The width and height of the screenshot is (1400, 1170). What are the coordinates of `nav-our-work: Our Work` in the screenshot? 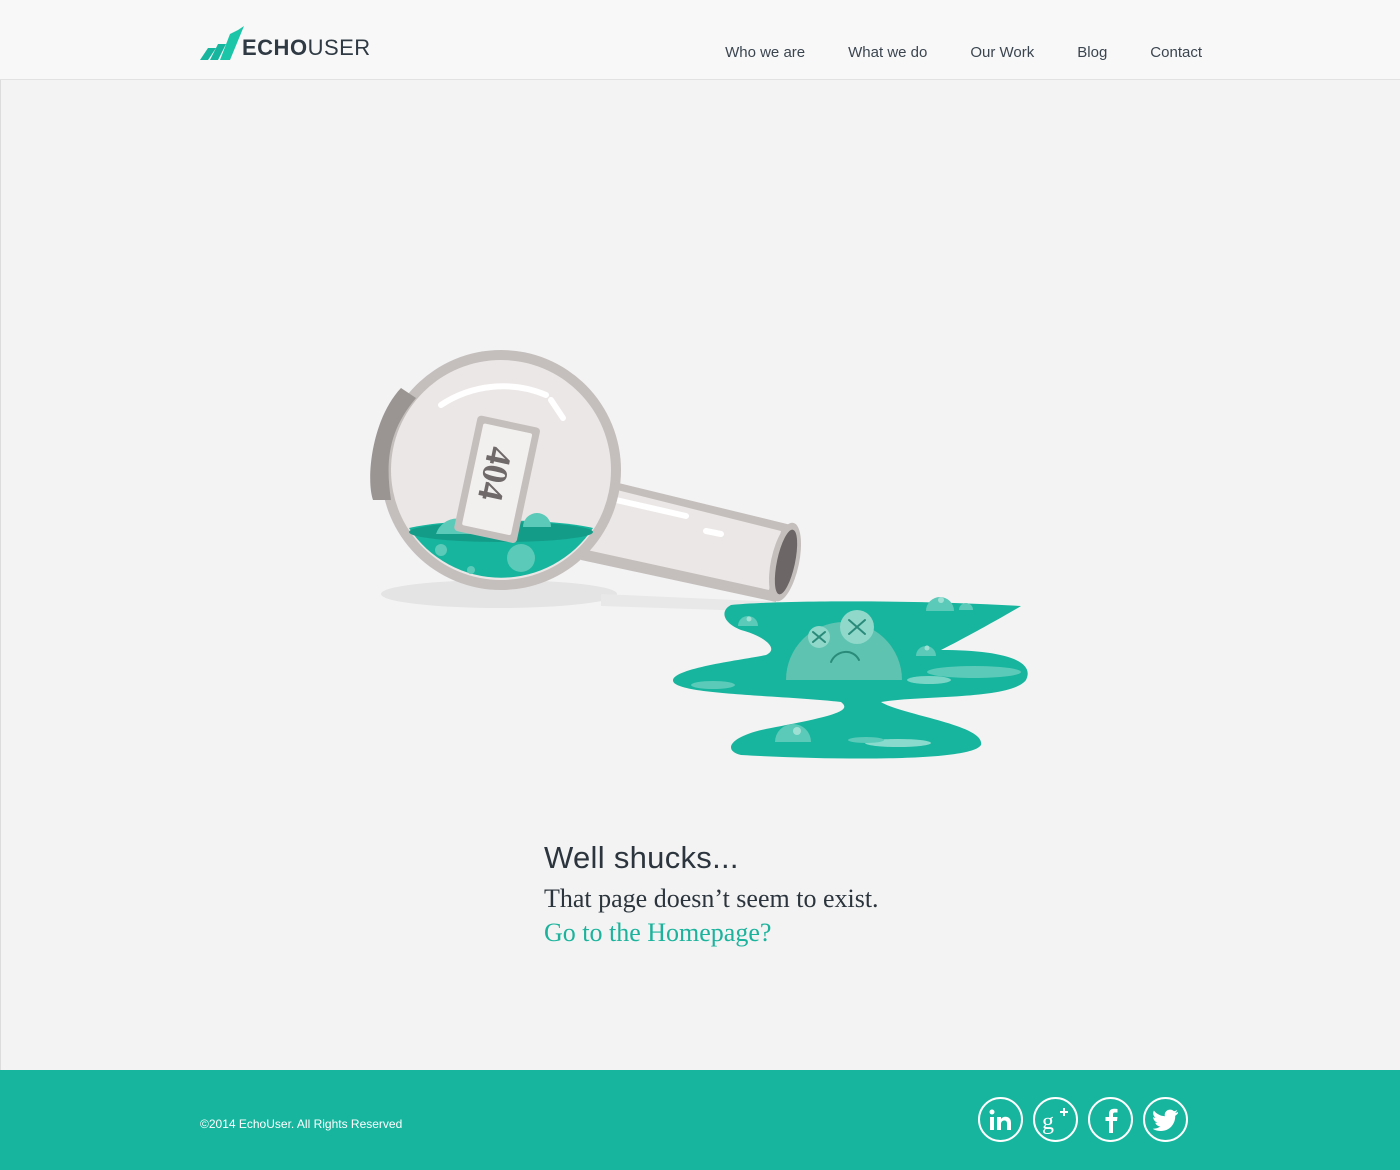 It's located at (1002, 52).